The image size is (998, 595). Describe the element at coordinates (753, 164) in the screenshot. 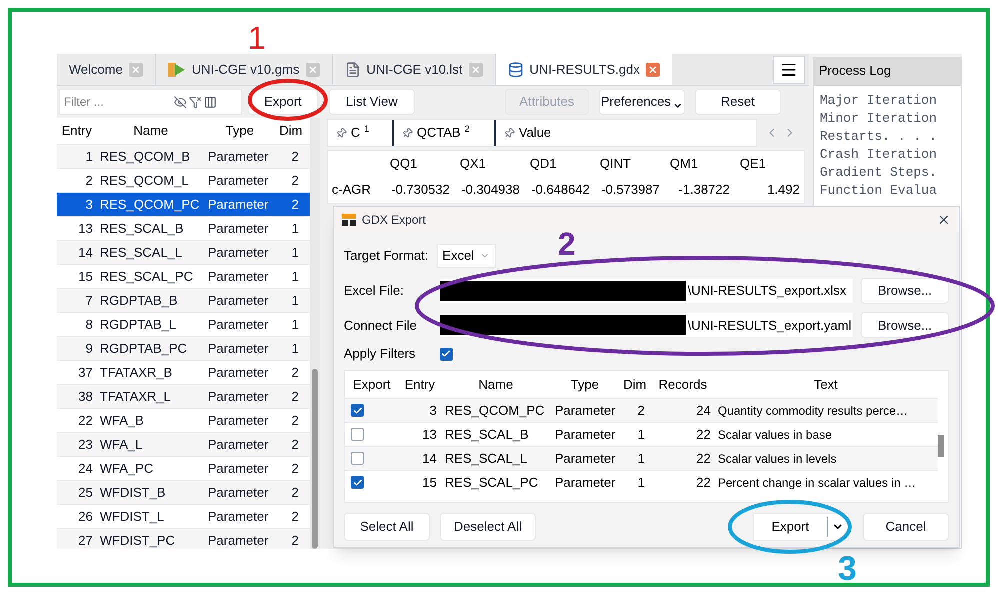

I see `column-header: QE1` at that location.